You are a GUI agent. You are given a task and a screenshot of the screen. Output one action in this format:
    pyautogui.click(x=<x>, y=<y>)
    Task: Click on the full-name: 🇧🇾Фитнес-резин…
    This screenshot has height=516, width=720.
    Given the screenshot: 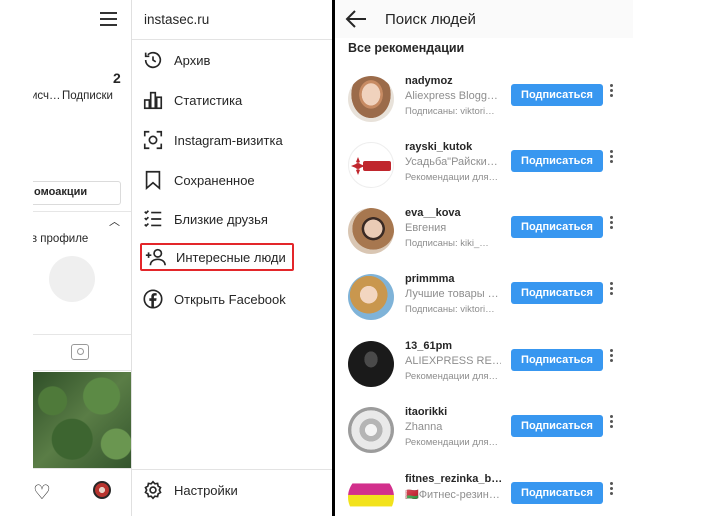 What is the action you would take?
    pyautogui.click(x=452, y=495)
    